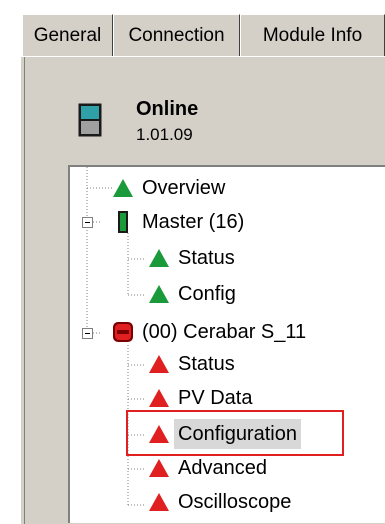  Describe the element at coordinates (235, 502) in the screenshot. I see `tree-item-label: Oscilloscope` at that location.